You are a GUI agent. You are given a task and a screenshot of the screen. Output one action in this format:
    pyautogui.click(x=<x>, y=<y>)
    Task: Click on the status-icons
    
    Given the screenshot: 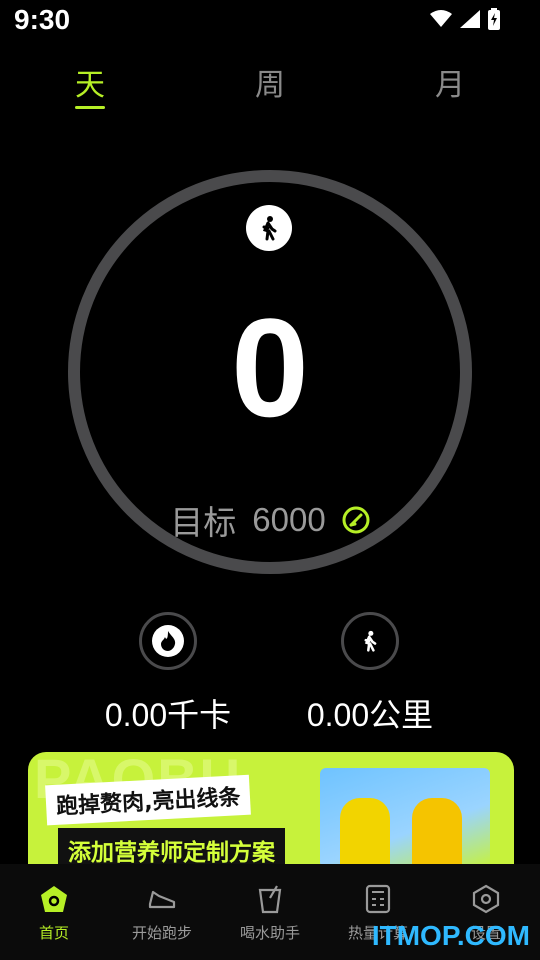 What is the action you would take?
    pyautogui.click(x=465, y=19)
    